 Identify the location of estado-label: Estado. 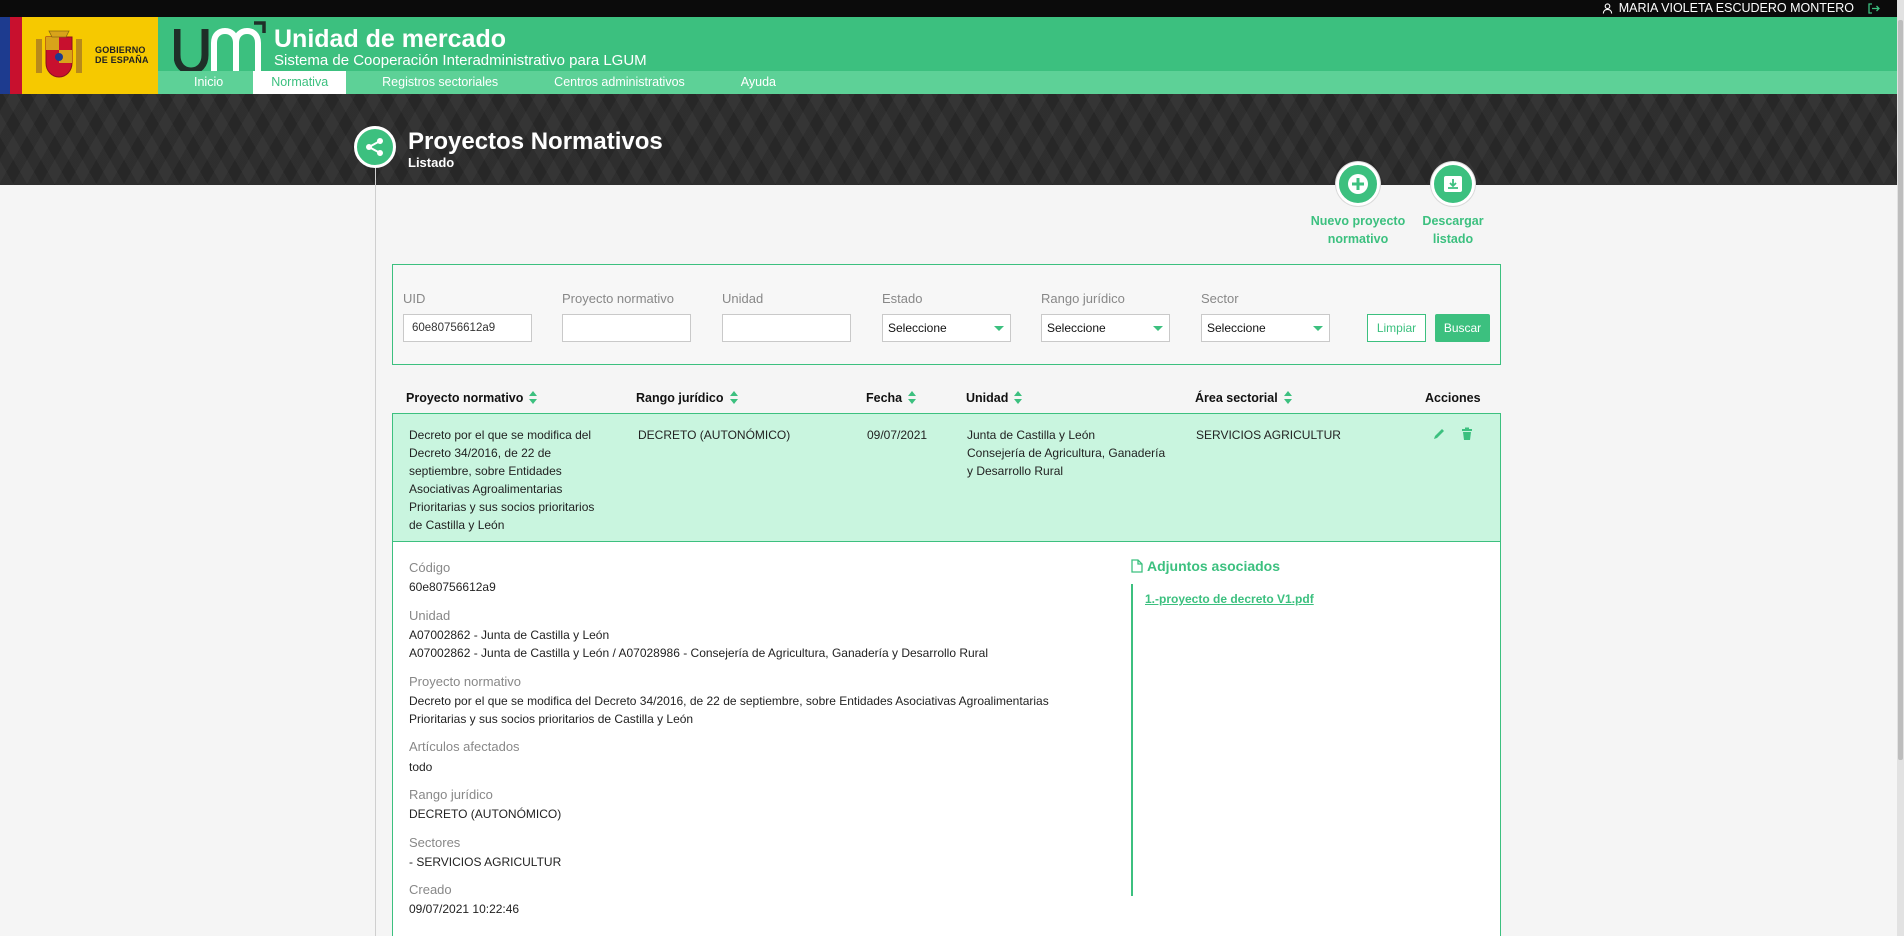
(902, 298).